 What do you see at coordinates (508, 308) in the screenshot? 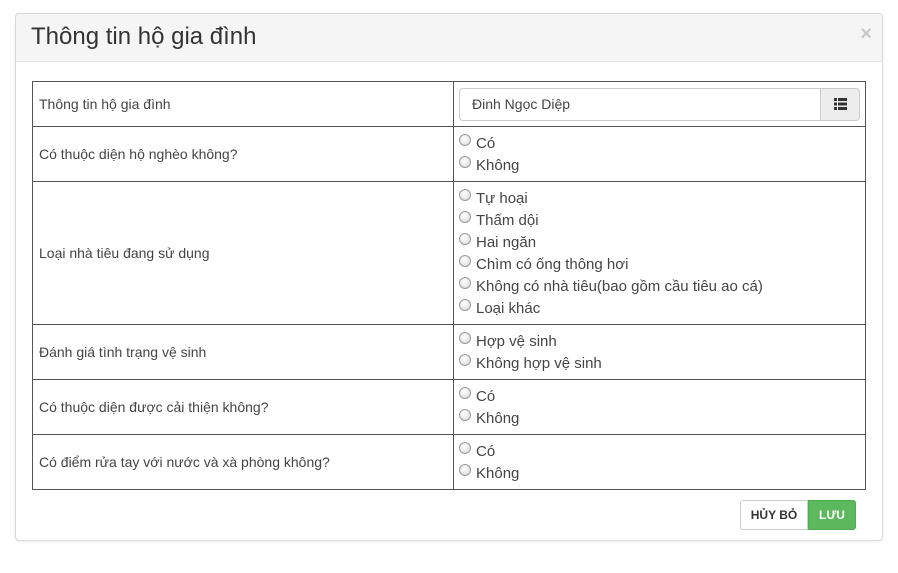
I see `radio-label: Loại khác` at bounding box center [508, 308].